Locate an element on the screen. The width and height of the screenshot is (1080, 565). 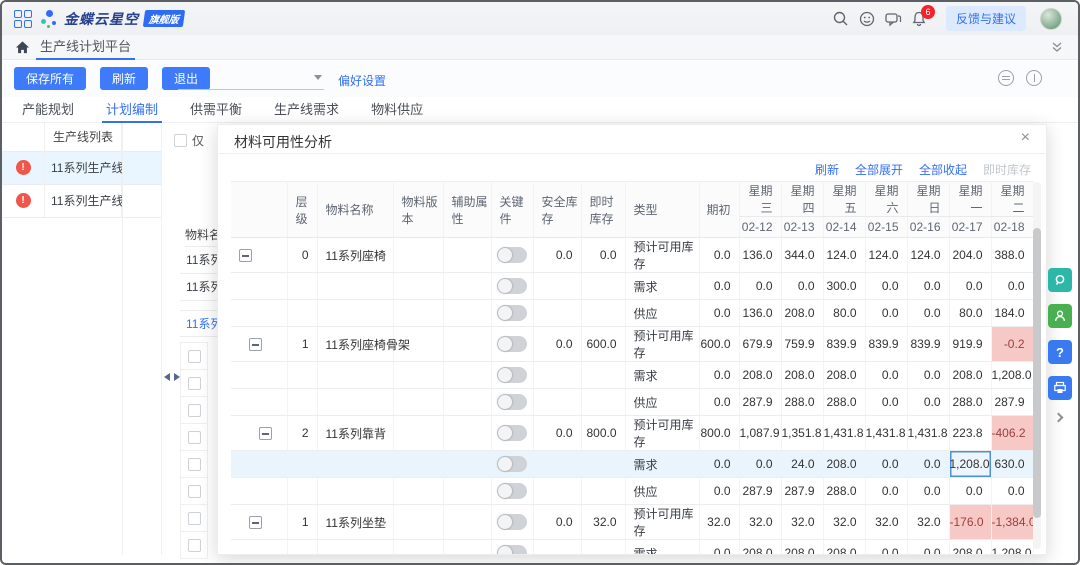
module-tab: 产能规划 is located at coordinates (48, 110).